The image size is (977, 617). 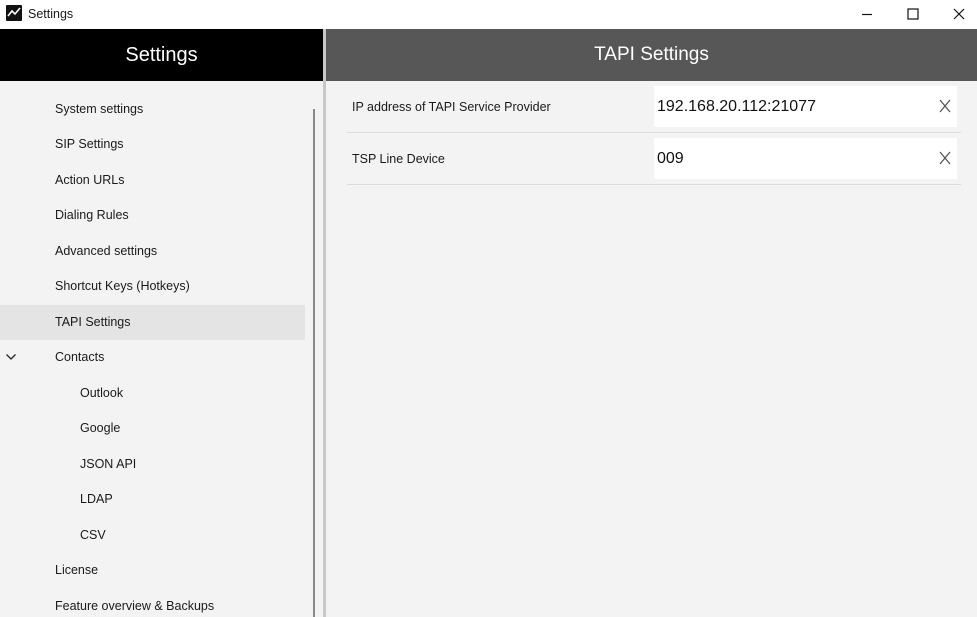 What do you see at coordinates (152, 535) in the screenshot?
I see `sidebar-item-csv: CSV` at bounding box center [152, 535].